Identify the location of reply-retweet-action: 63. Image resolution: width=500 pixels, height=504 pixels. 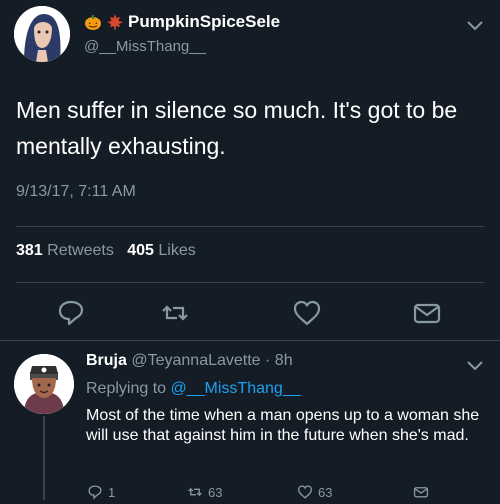
(204, 492).